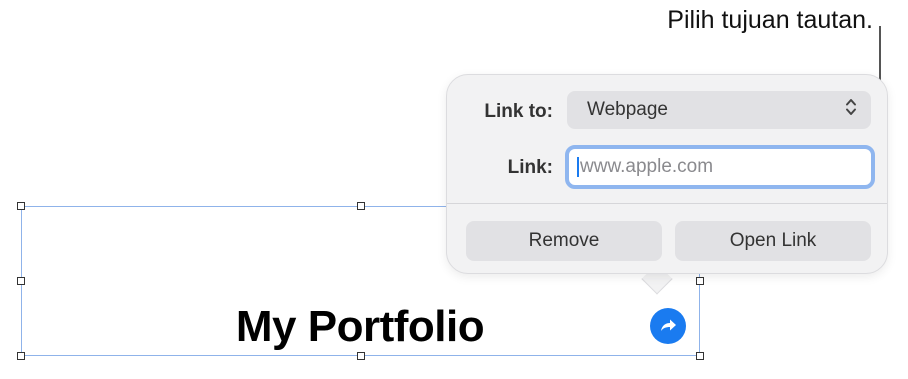 This screenshot has width=908, height=379. What do you see at coordinates (700, 356) in the screenshot?
I see `resize-handle-bottom-right` at bounding box center [700, 356].